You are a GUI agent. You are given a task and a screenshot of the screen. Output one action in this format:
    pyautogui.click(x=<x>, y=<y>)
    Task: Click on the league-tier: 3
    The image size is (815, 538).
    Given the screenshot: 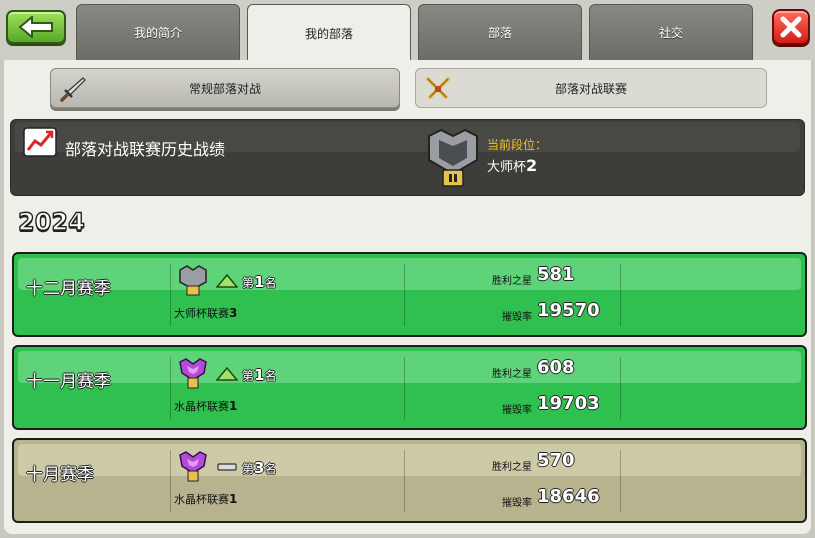 What is the action you would take?
    pyautogui.click(x=233, y=313)
    